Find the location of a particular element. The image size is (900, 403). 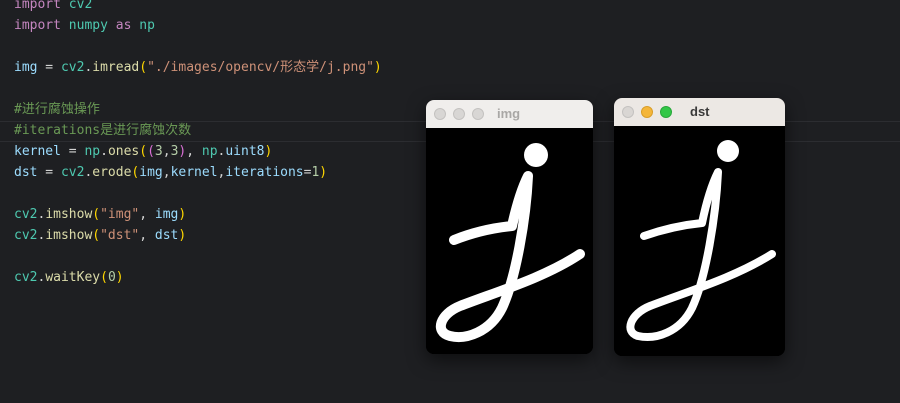

dst-window-titlebar: dst is located at coordinates (699, 112).